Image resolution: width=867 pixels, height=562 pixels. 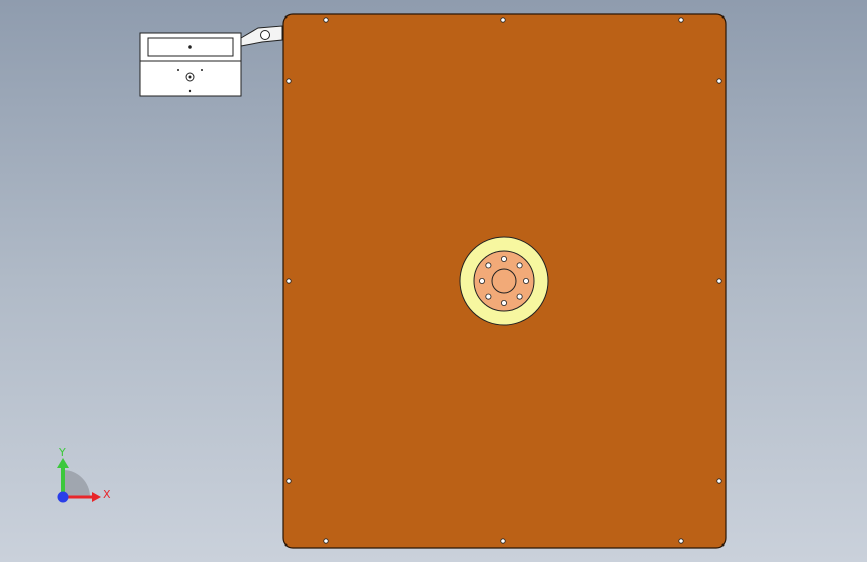 What do you see at coordinates (504, 281) in the screenshot?
I see `flange-icon` at bounding box center [504, 281].